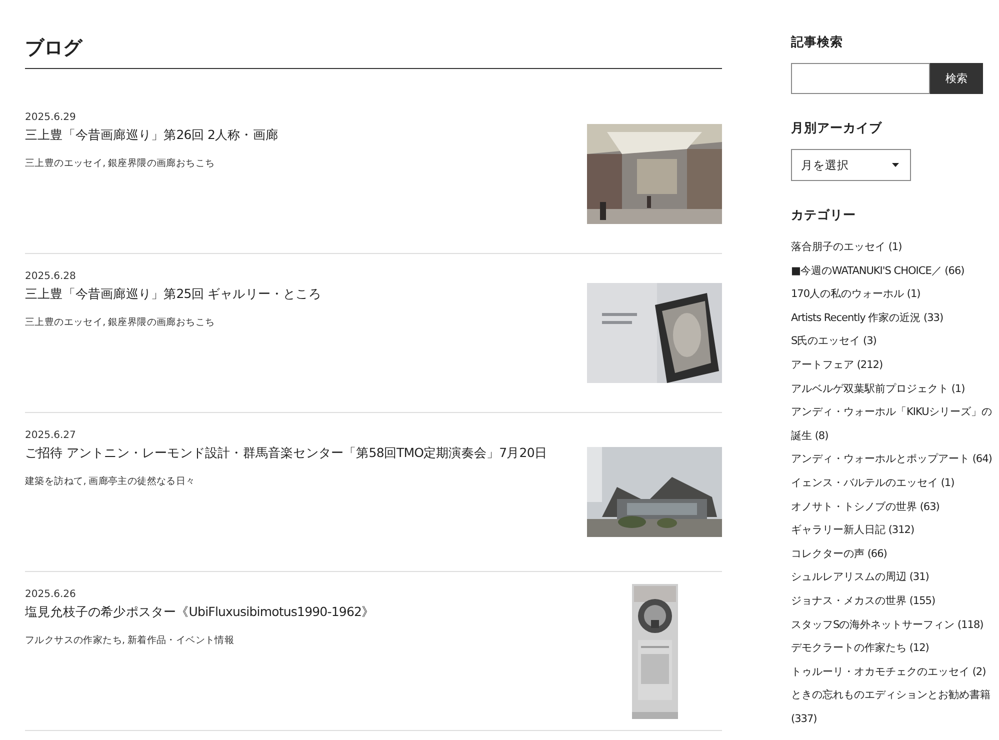  What do you see at coordinates (893, 342) in the screenshot?
I see `category-link: S氏のエッセイ (3)` at bounding box center [893, 342].